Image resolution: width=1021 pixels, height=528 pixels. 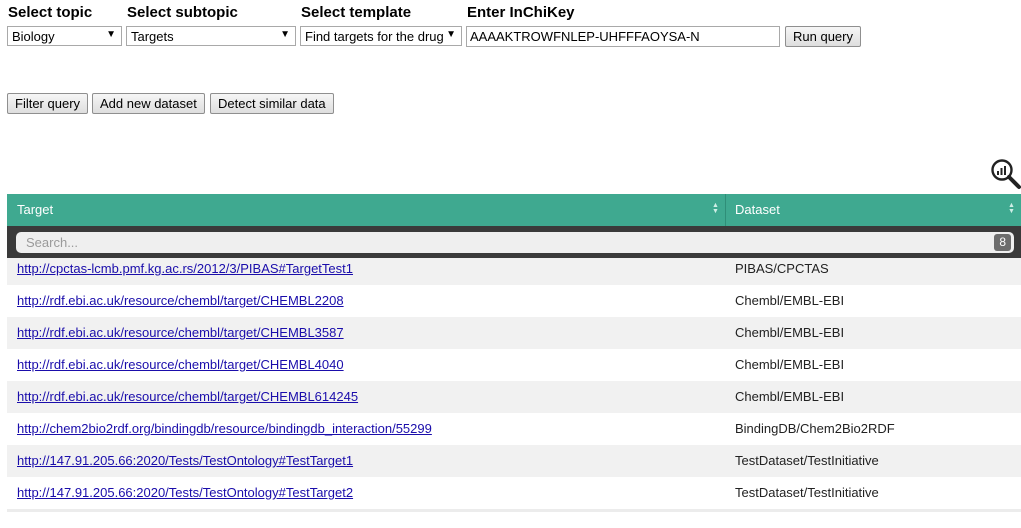 I want to click on topic-select-value: Biology, so click(x=33, y=36).